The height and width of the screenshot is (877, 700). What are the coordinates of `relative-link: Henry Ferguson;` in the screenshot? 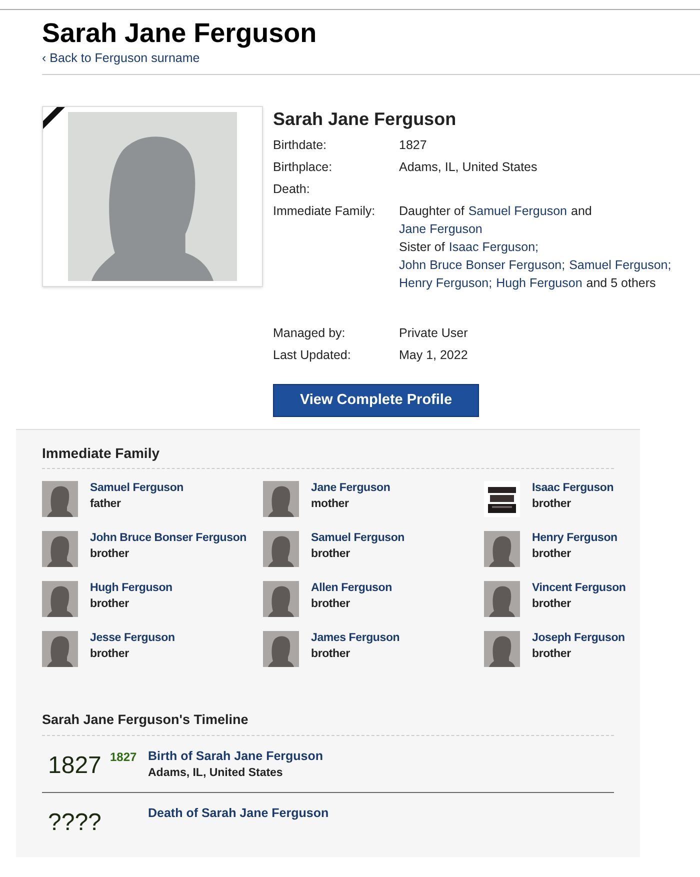 It's located at (445, 283).